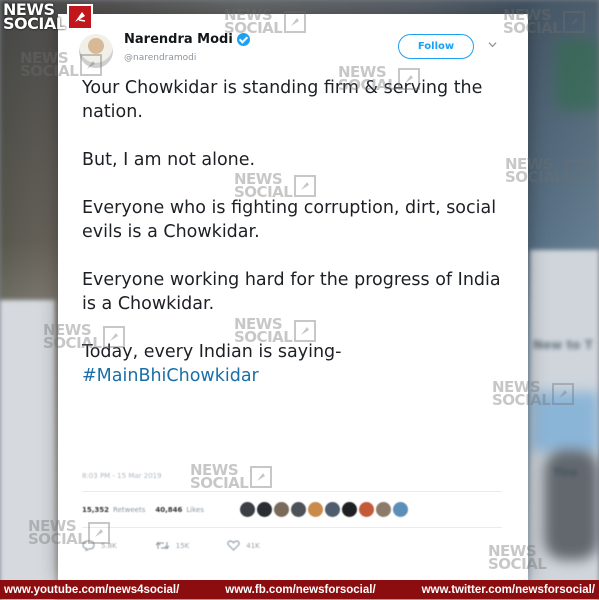 This screenshot has height=600, width=599. I want to click on retweets-count: 15,352, so click(95, 510).